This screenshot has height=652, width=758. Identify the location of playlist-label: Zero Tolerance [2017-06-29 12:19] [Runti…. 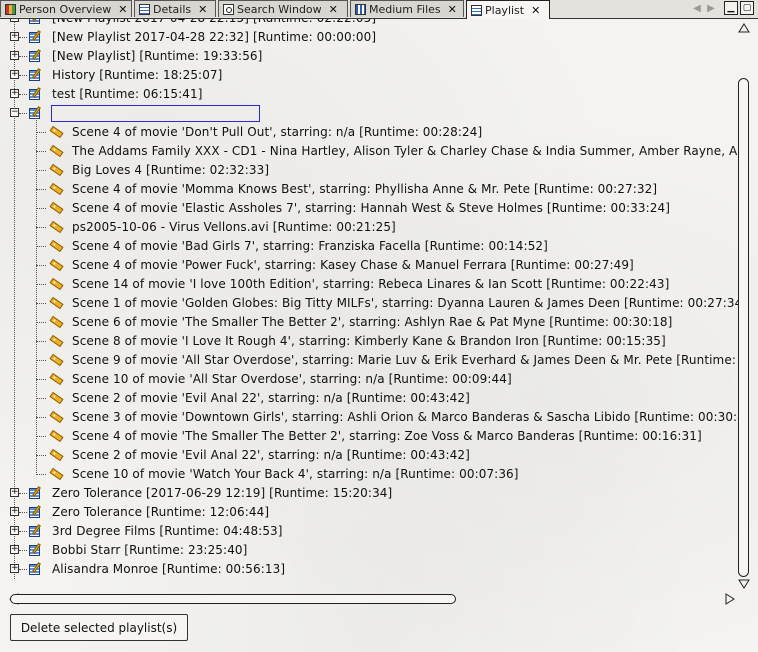
(222, 493).